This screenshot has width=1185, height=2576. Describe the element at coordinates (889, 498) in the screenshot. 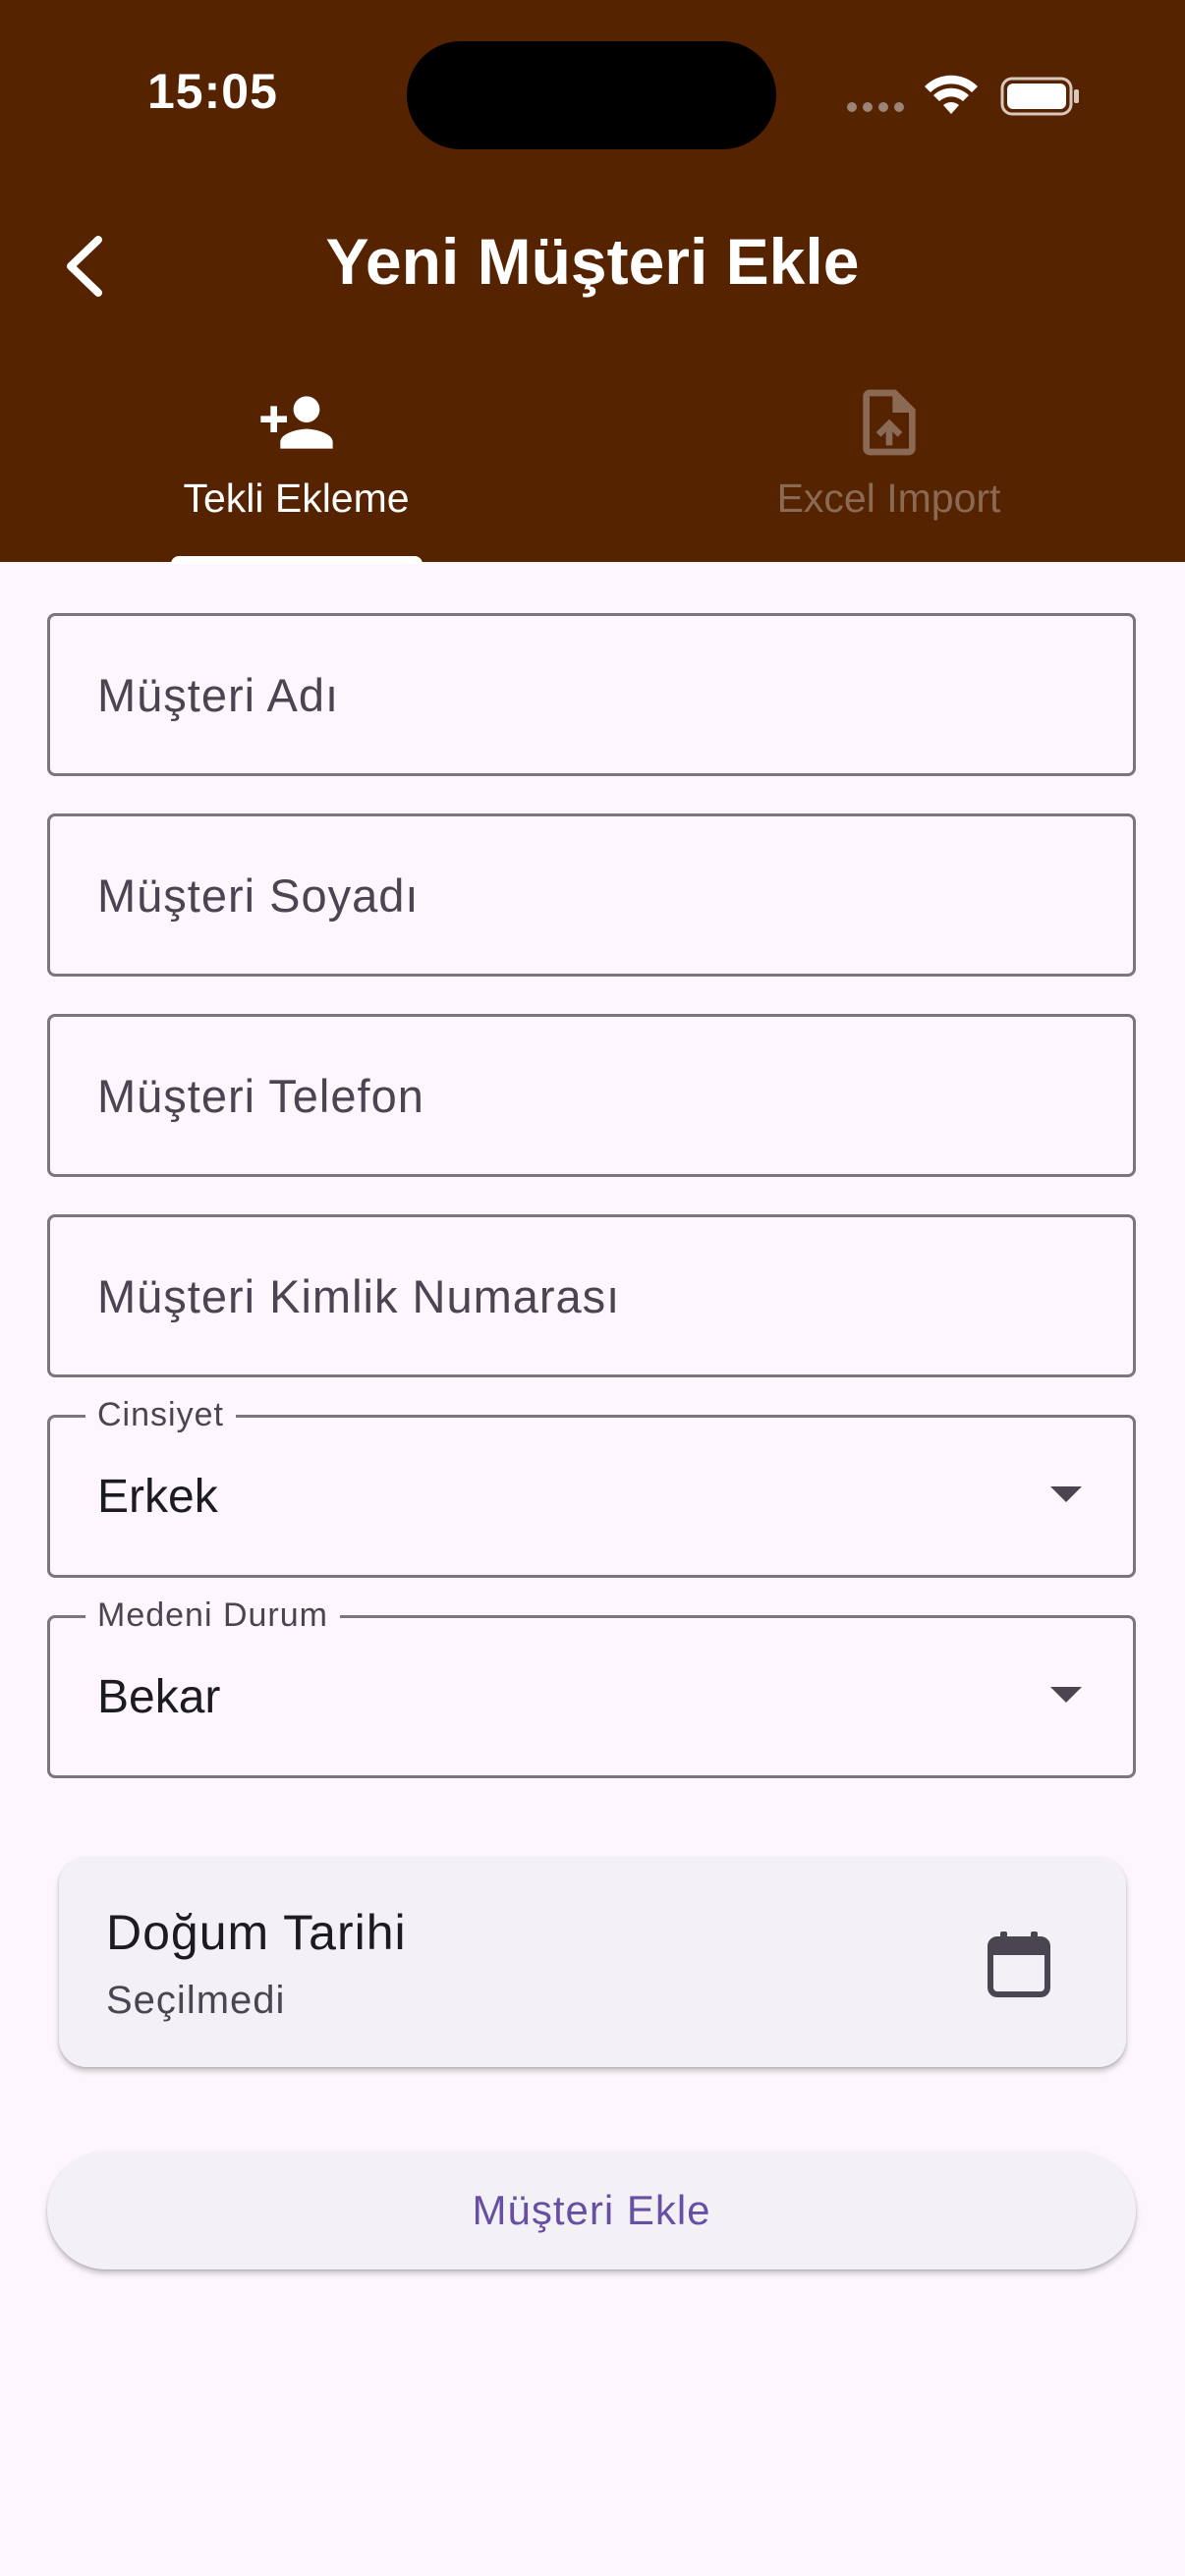

I see `tab-excel-import-label: Excel Import` at that location.